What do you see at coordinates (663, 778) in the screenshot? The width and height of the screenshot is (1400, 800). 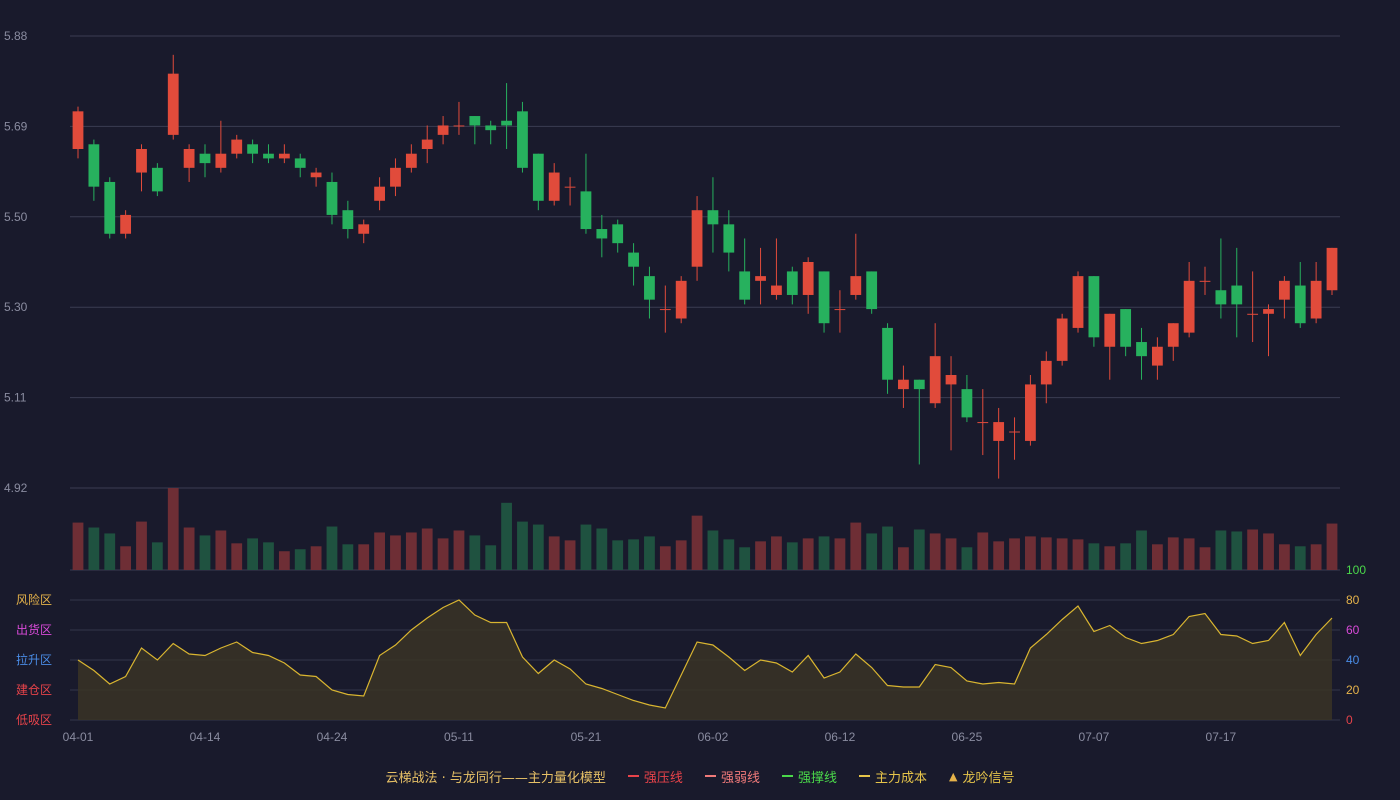 I see `legend-label: 强压线` at bounding box center [663, 778].